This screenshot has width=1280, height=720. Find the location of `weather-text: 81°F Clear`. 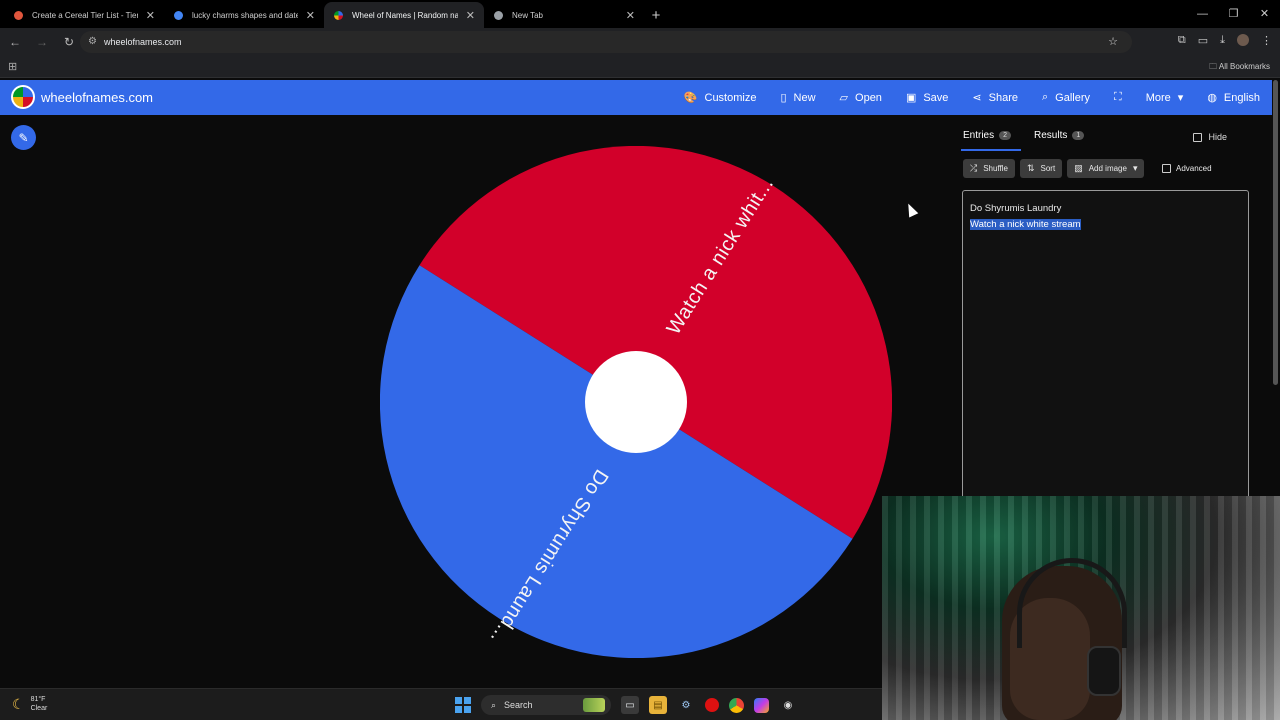

weather-text: 81°F Clear is located at coordinates (39, 704).